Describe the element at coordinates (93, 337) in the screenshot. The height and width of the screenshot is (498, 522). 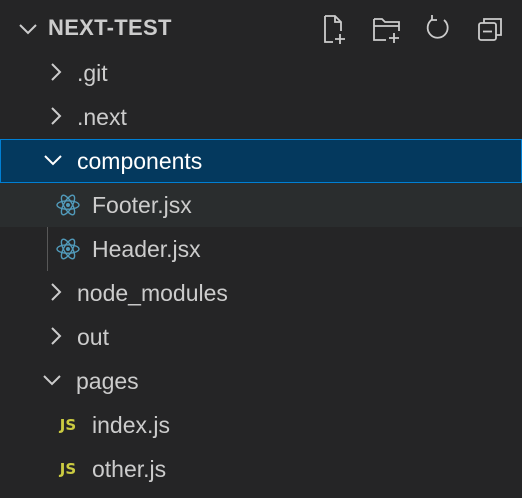
I see `tree-item-label: out` at that location.